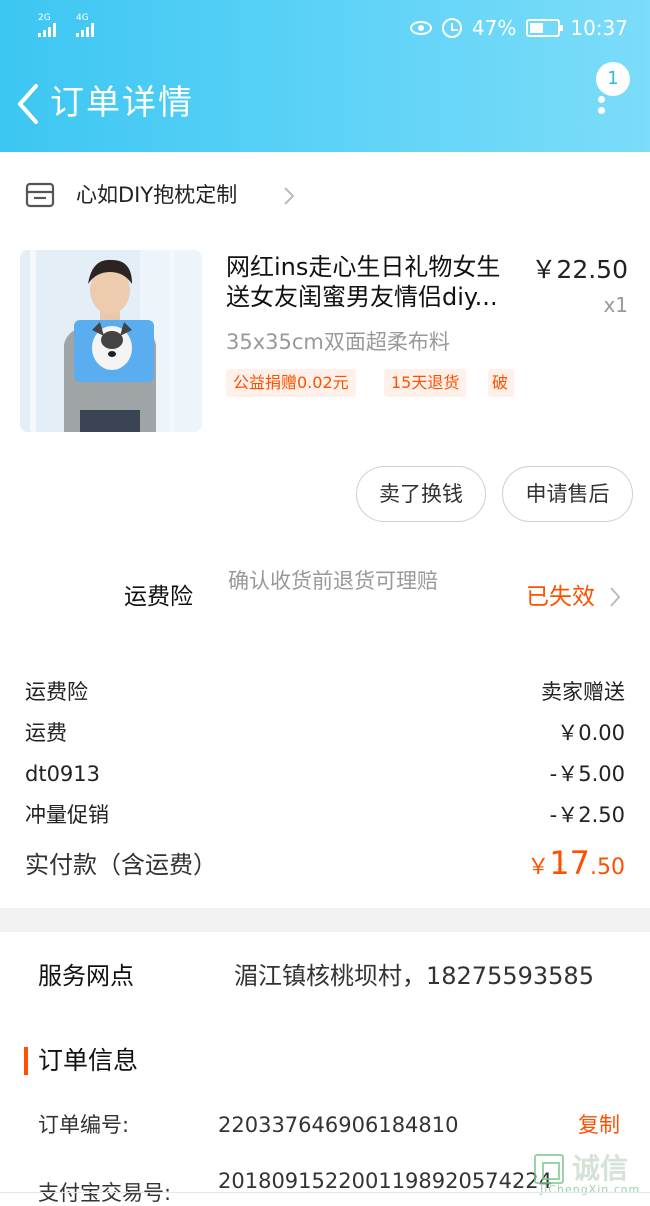 This screenshot has width=650, height=1206. I want to click on fee-label: 冲量促销, so click(67, 815).